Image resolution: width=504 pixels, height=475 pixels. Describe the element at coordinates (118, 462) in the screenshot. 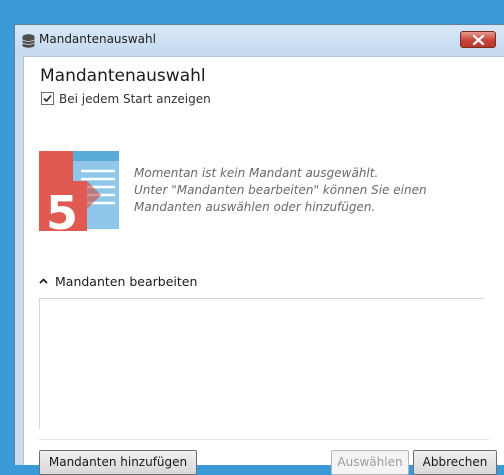

I see `add-mandant-button: Mandanten hinzufügen` at that location.